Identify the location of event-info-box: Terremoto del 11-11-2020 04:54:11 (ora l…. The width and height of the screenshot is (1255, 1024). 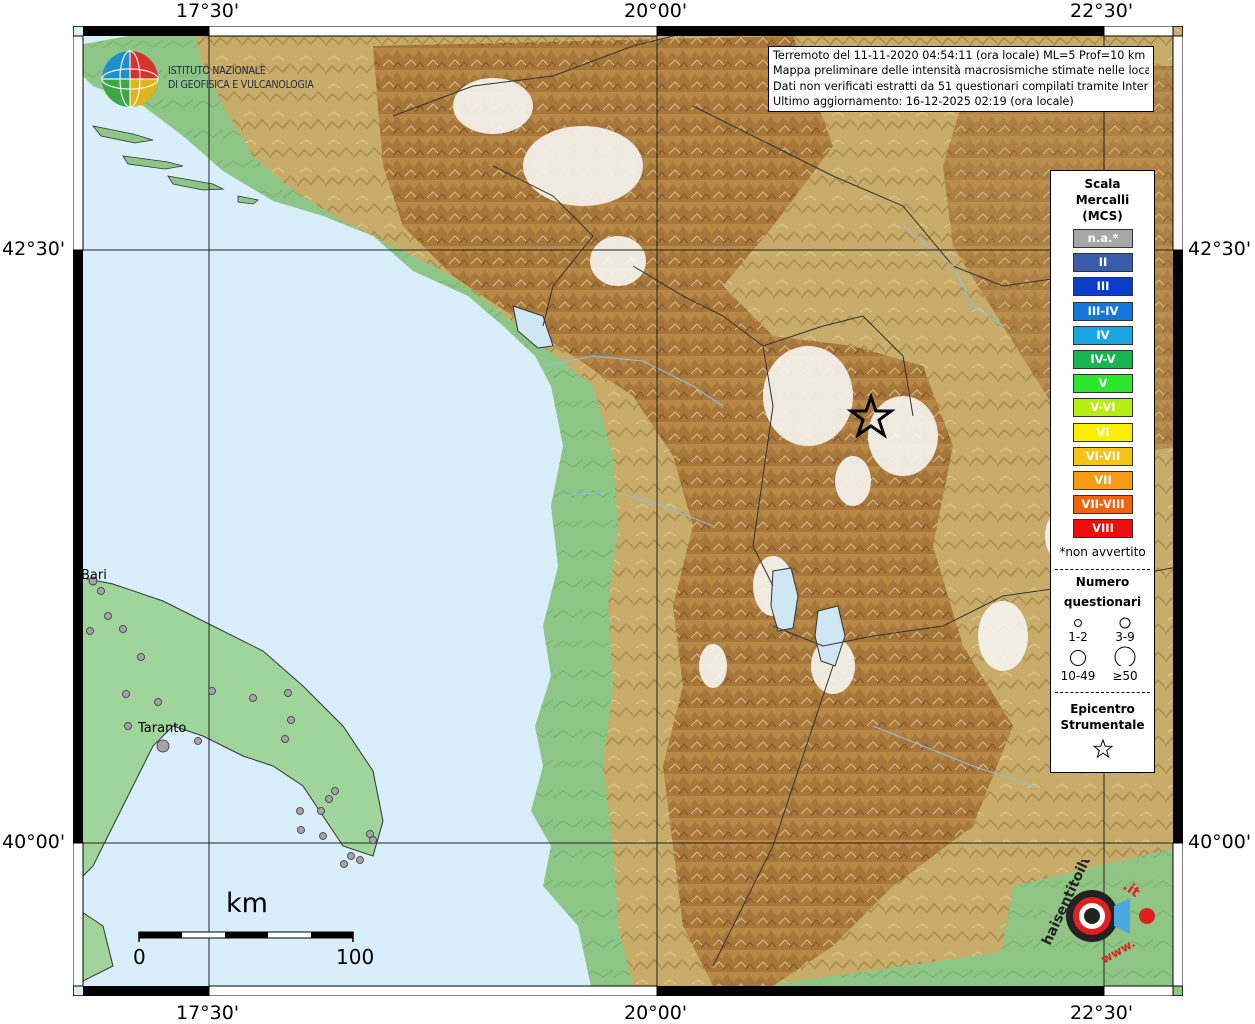
(961, 79).